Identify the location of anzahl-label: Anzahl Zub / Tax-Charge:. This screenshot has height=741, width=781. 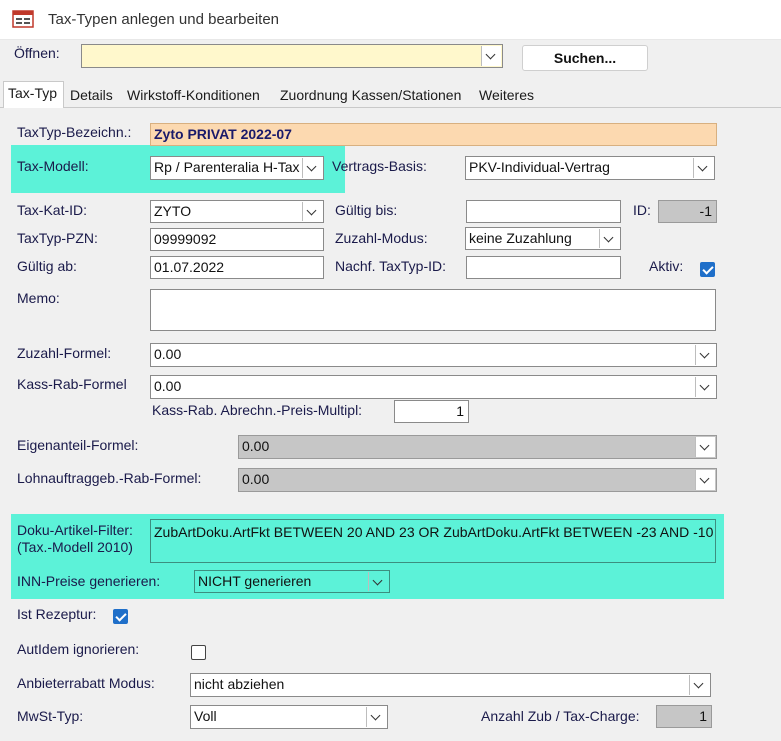
(560, 716).